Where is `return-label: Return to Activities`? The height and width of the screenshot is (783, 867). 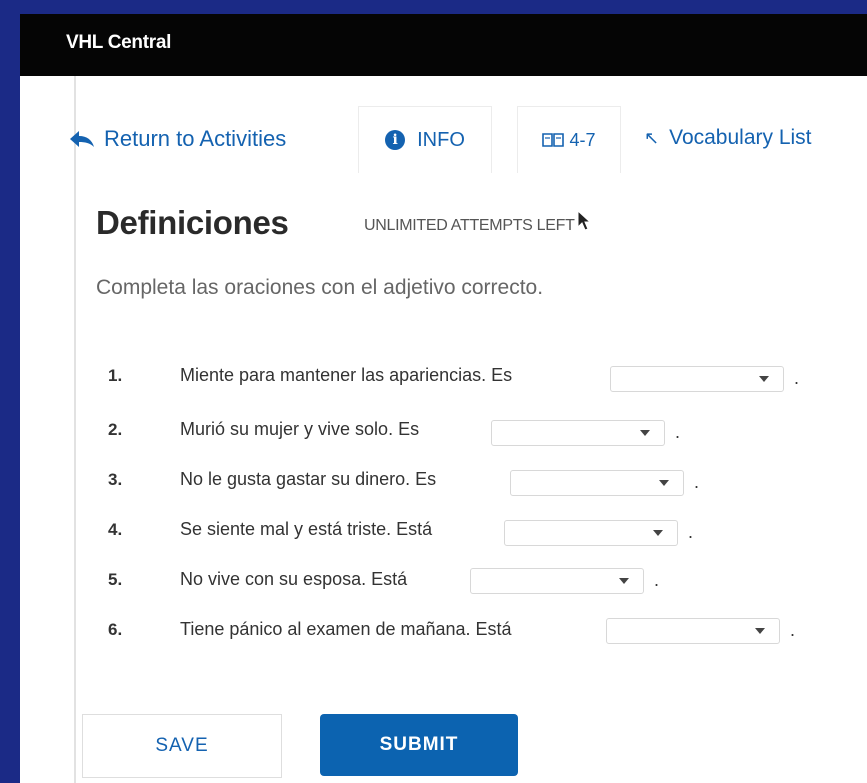 return-label: Return to Activities is located at coordinates (195, 138).